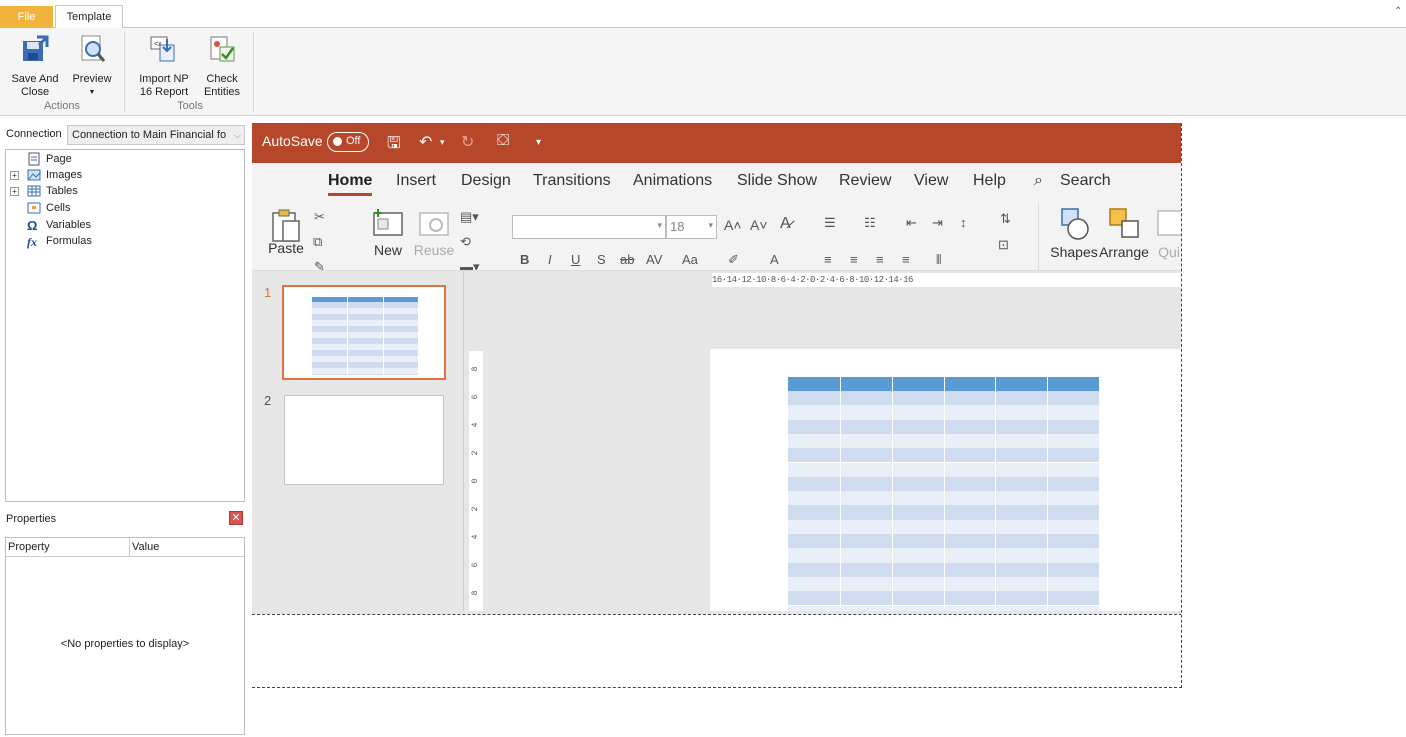  I want to click on omega-icon: Ω, so click(32, 225).